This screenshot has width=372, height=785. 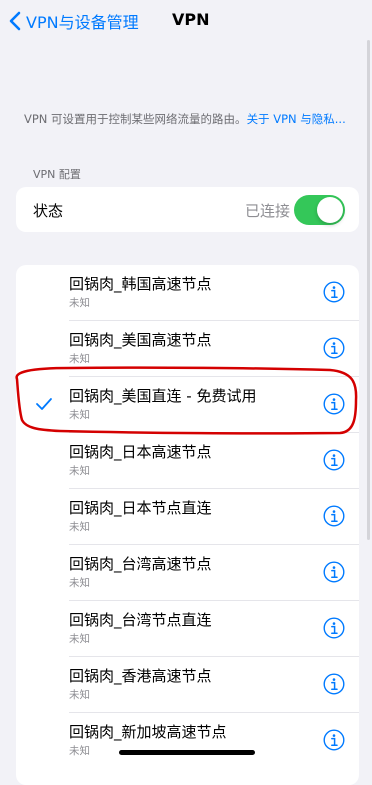 What do you see at coordinates (368, 290) in the screenshot?
I see `scroll-indicator` at bounding box center [368, 290].